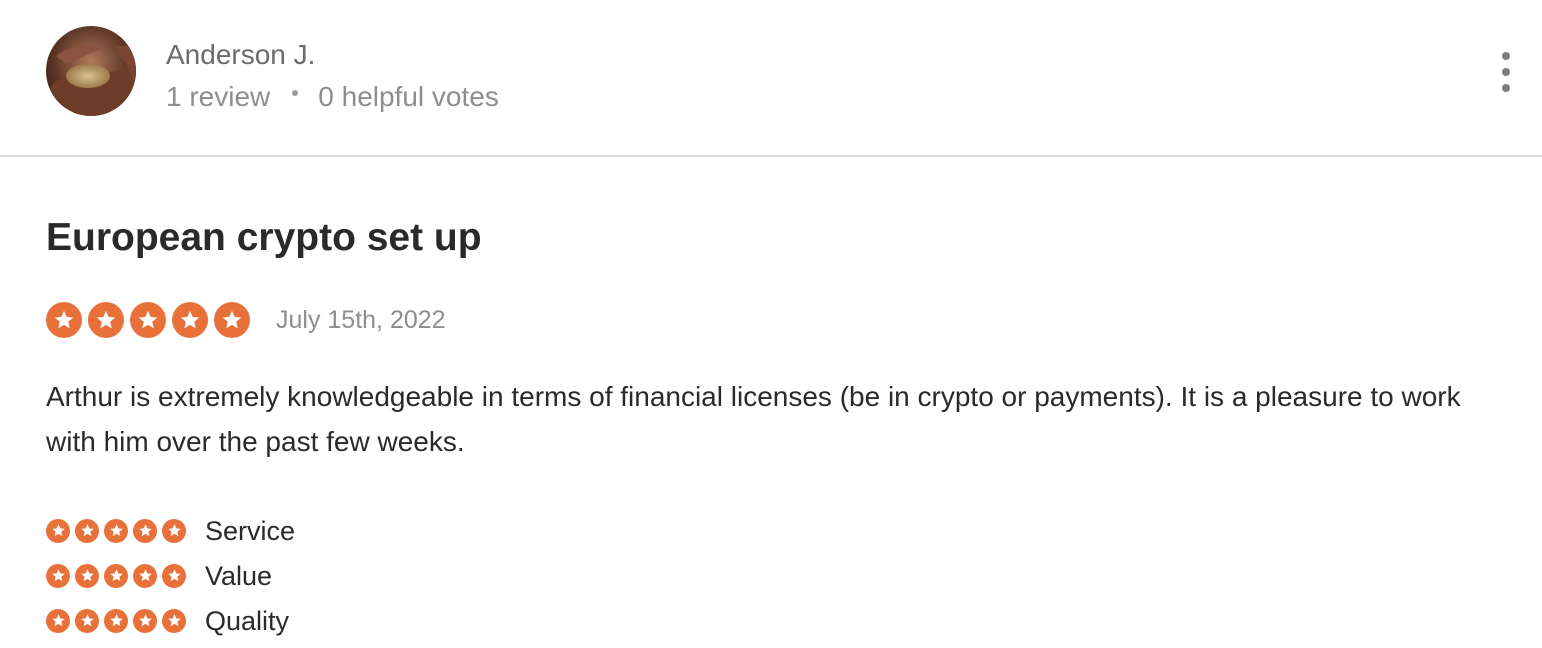 The image size is (1542, 648). I want to click on helpful-votes: 0 helpful votes, so click(408, 96).